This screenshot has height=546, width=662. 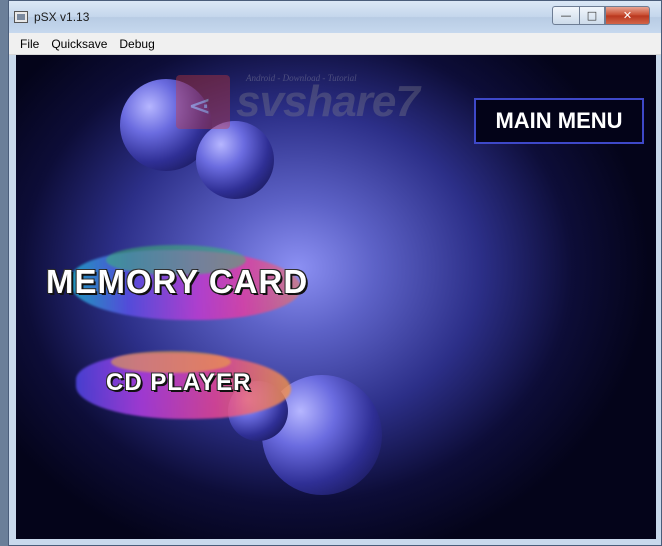 What do you see at coordinates (178, 383) in the screenshot?
I see `cd-player-option: CD PLAYER` at bounding box center [178, 383].